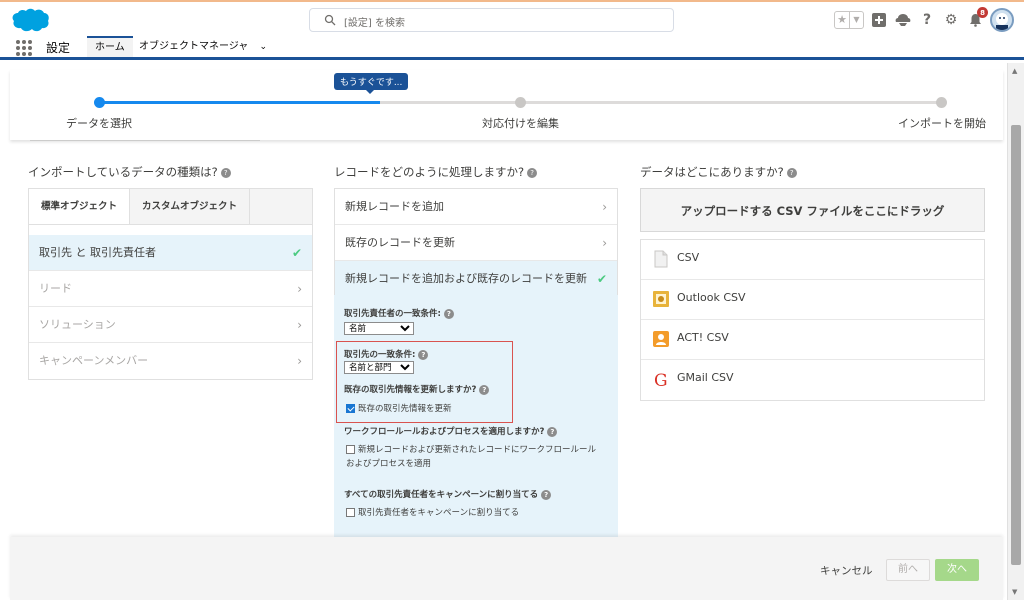  I want to click on act-contact-icon, so click(661, 339).